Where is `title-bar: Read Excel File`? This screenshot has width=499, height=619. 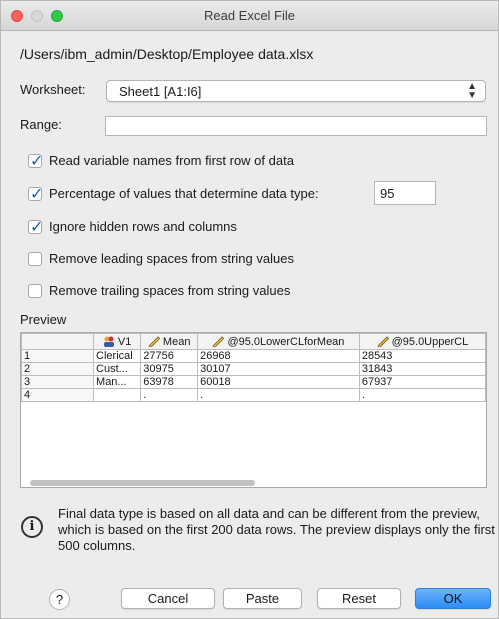 title-bar: Read Excel File is located at coordinates (249, 16).